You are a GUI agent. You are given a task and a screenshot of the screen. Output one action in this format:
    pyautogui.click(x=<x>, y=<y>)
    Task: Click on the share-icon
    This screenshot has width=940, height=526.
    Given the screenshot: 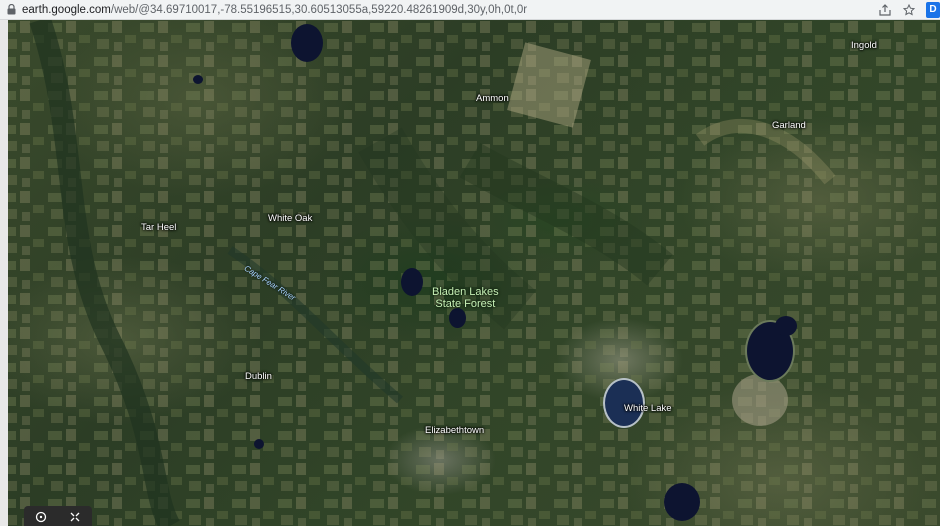 What is the action you would take?
    pyautogui.click(x=885, y=10)
    